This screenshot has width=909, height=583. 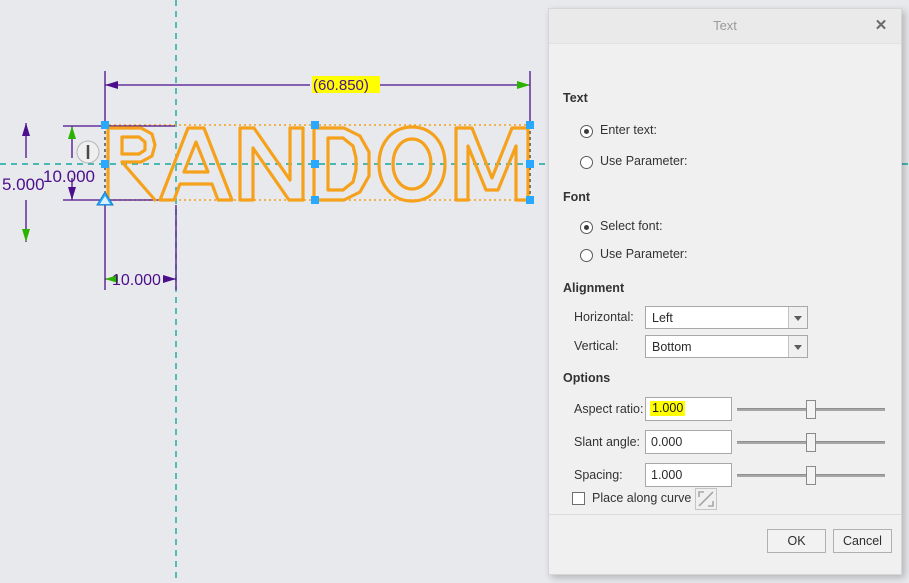 What do you see at coordinates (586, 162) in the screenshot?
I see `text-use-parameter-radio` at bounding box center [586, 162].